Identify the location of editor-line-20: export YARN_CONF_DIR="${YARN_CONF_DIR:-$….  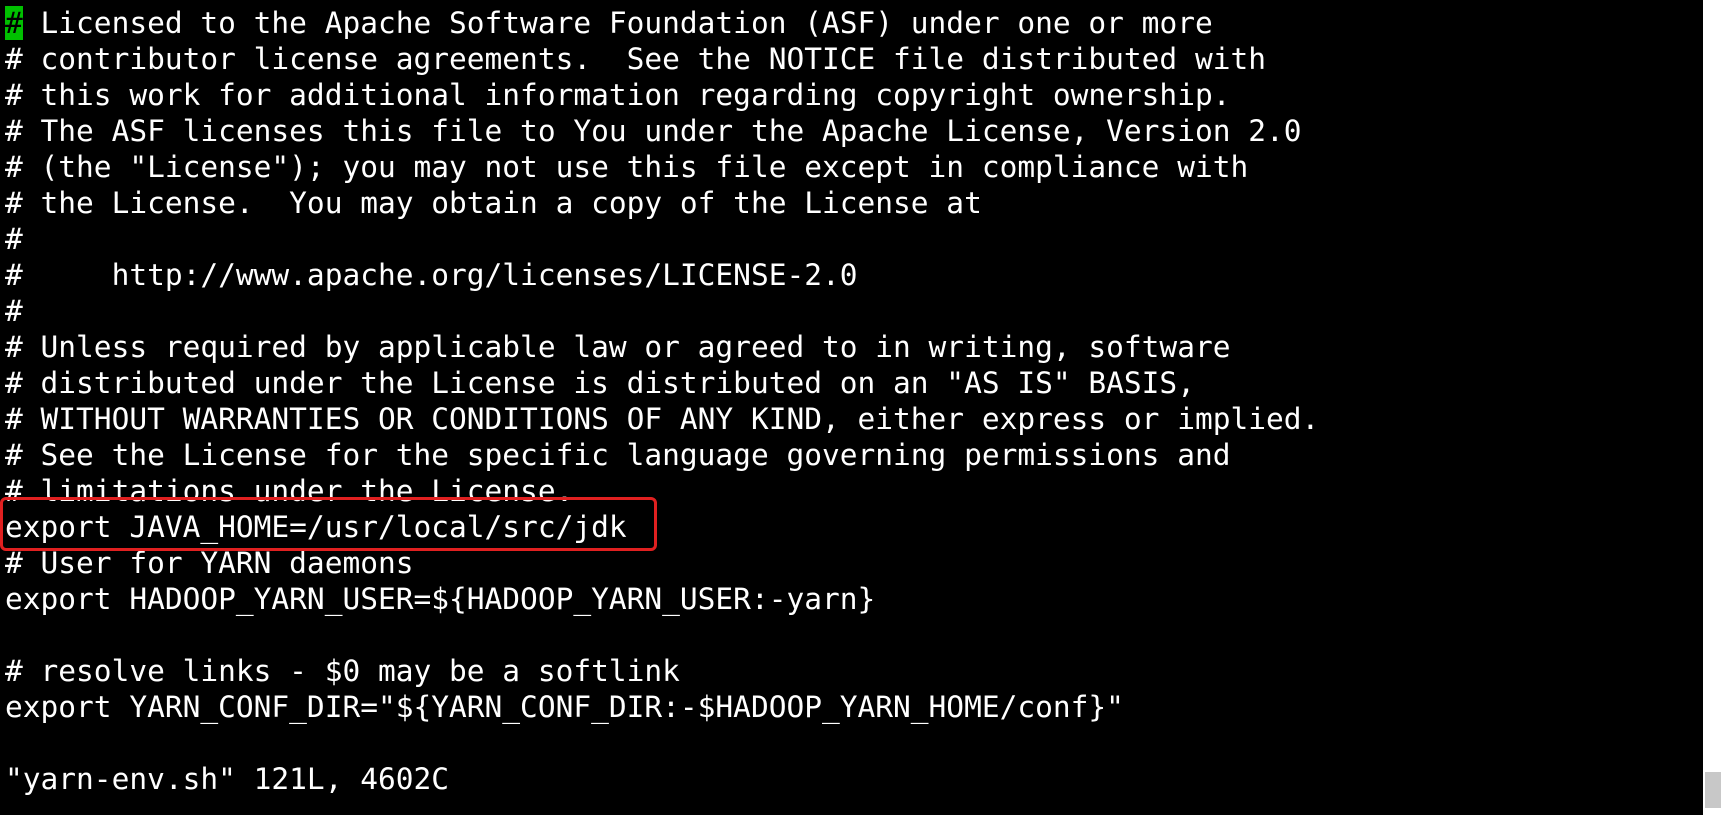
(564, 707).